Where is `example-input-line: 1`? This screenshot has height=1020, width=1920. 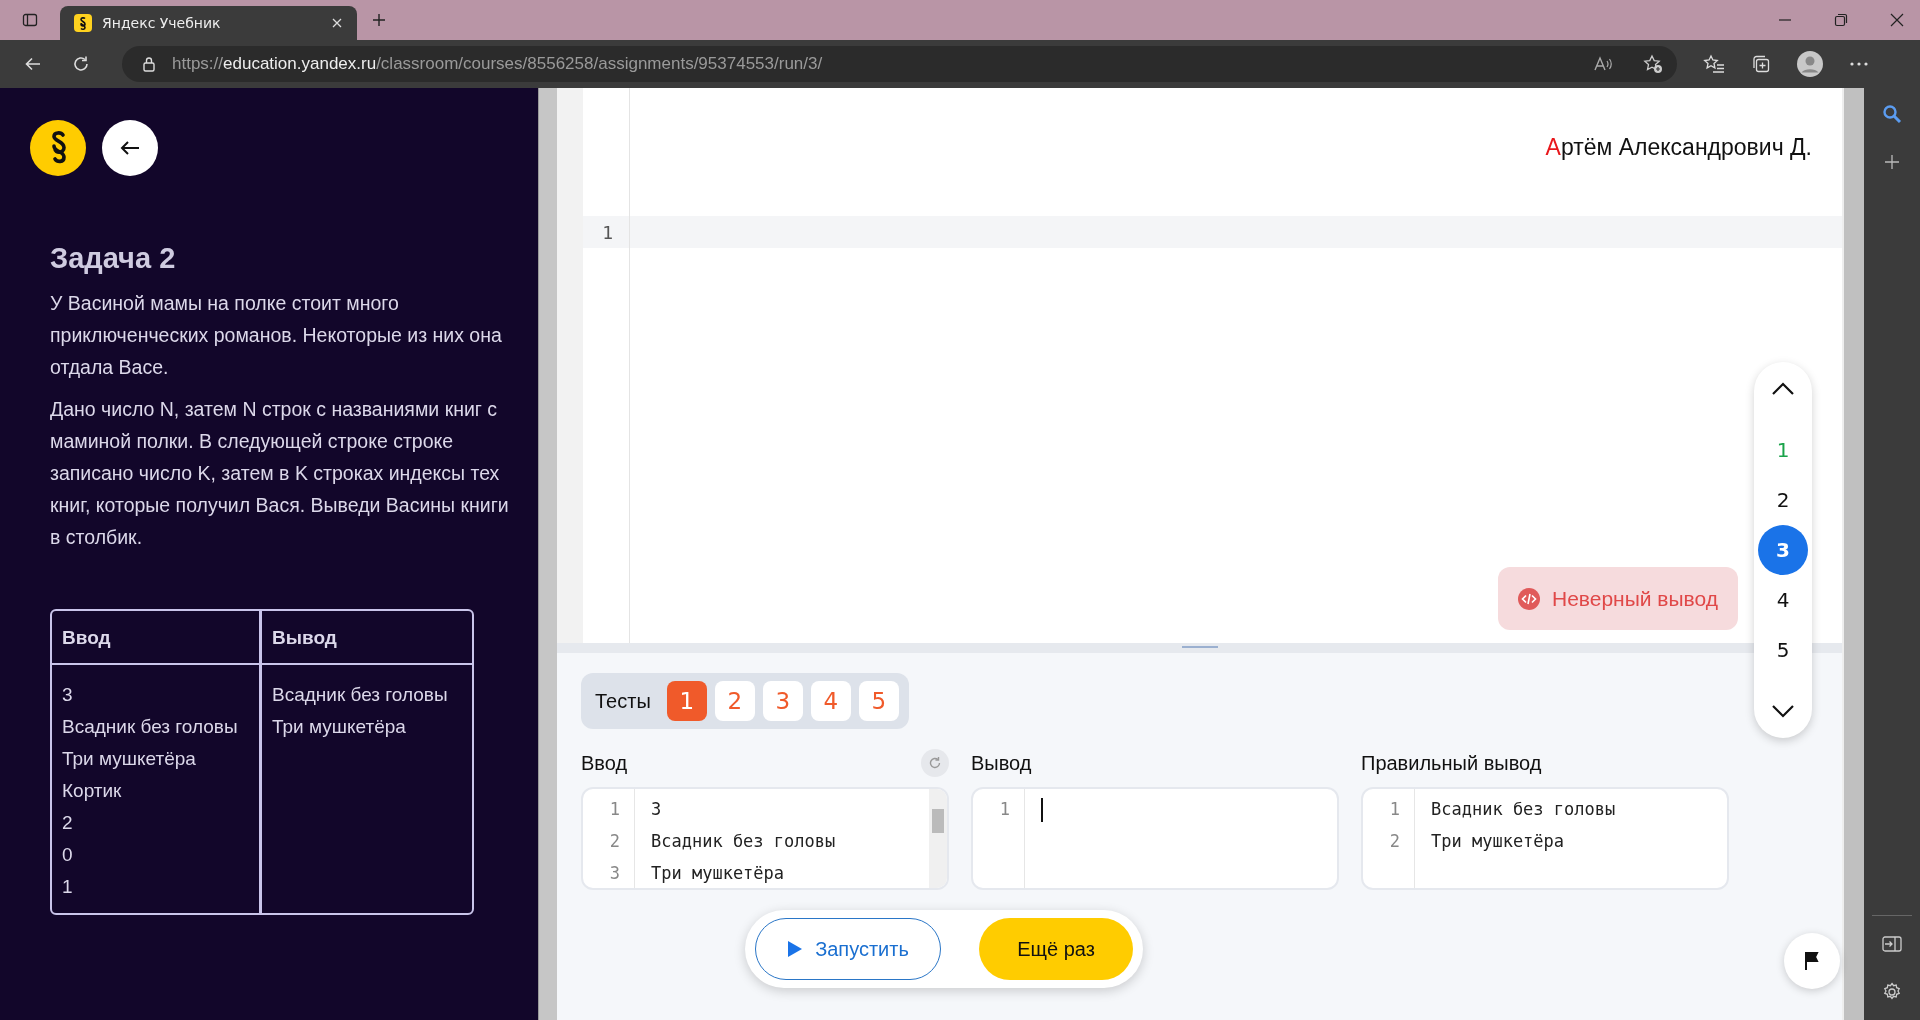
example-input-line: 1 is located at coordinates (68, 887).